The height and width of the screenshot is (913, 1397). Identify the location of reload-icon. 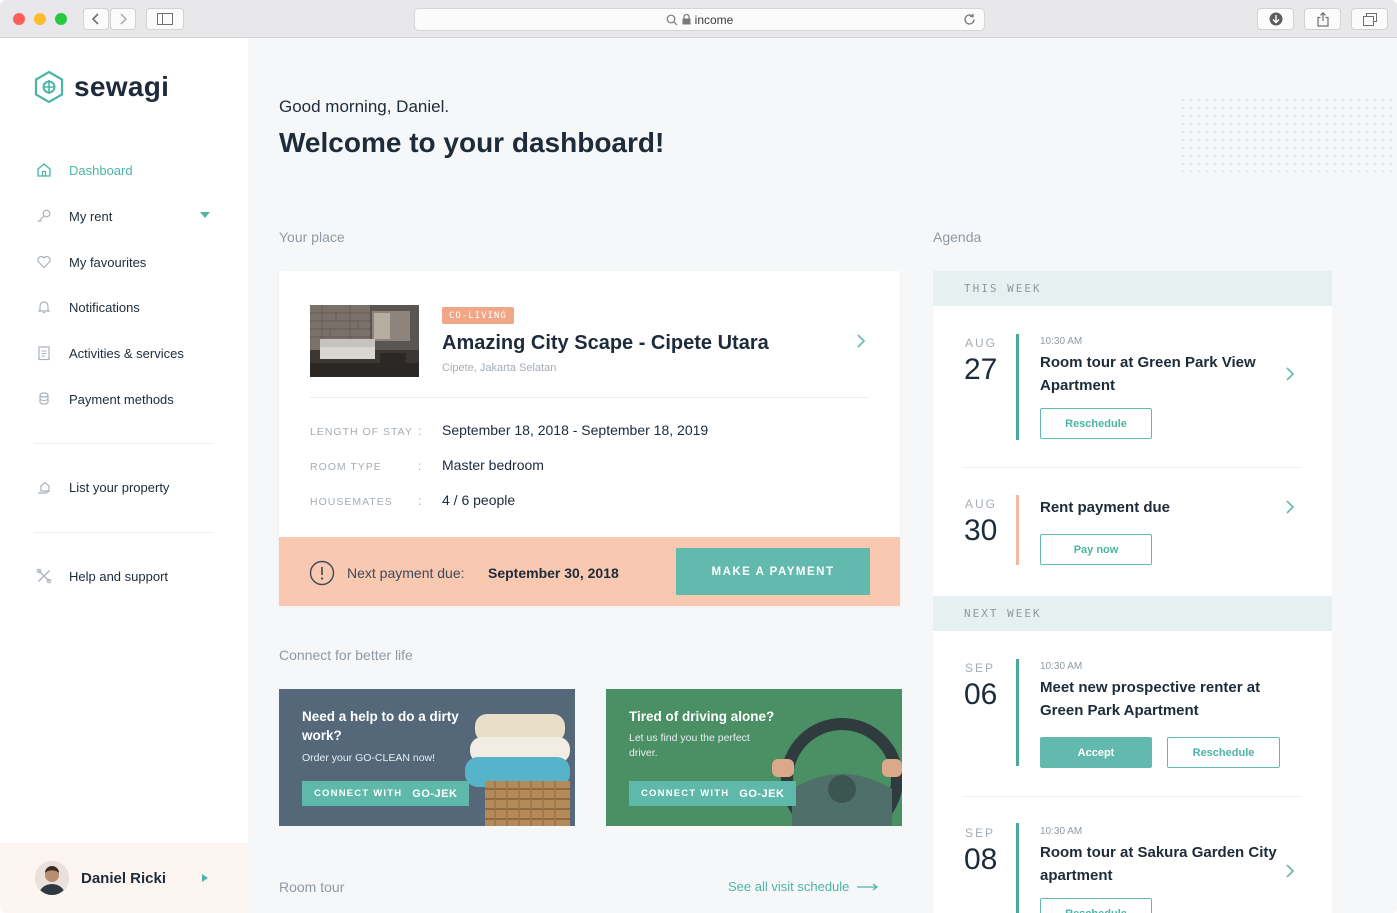
(969, 21).